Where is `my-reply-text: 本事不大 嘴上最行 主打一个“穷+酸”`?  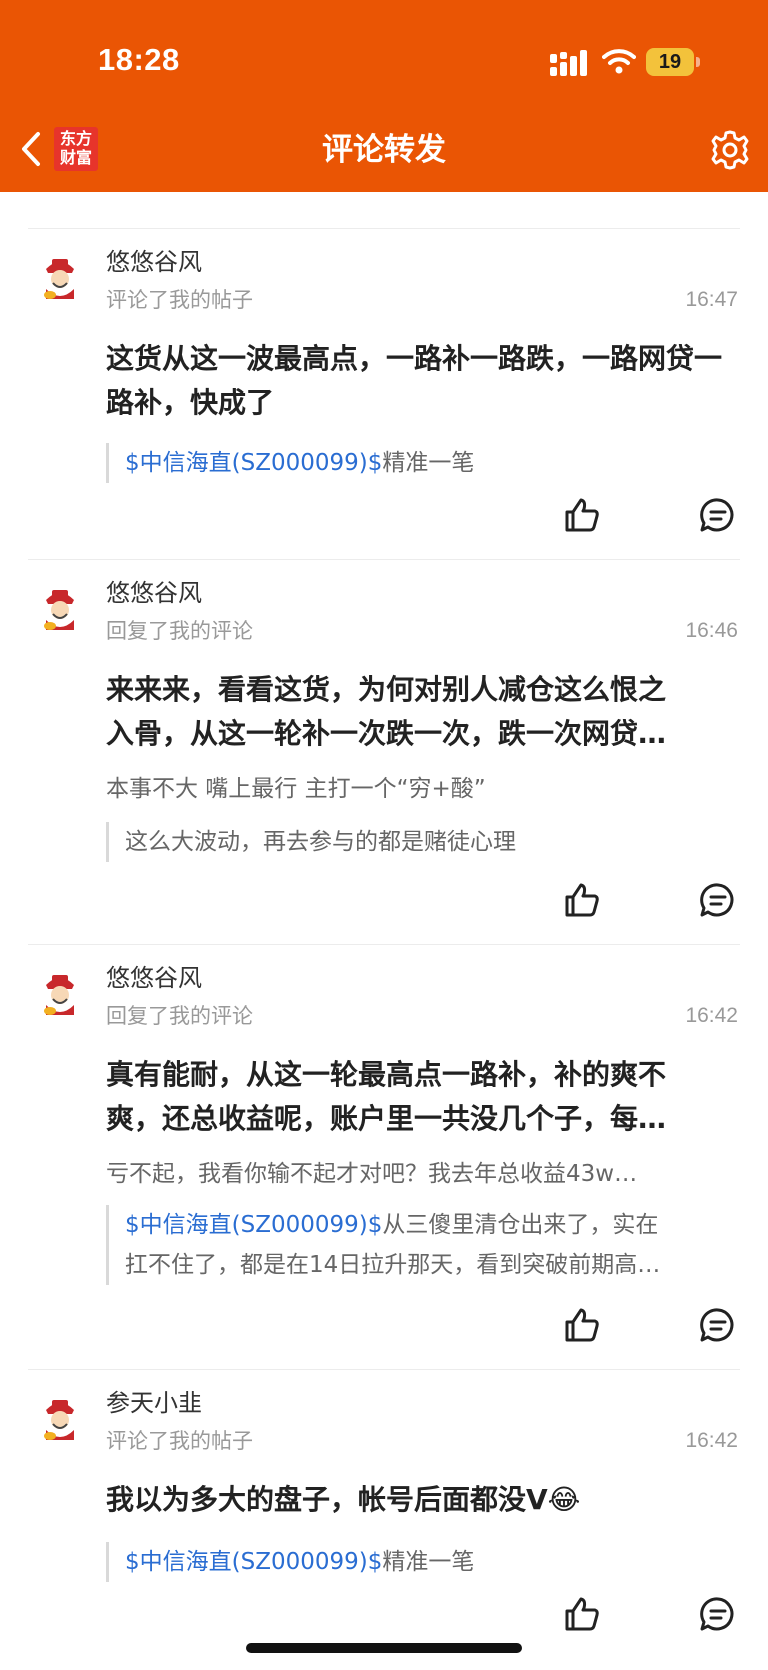
my-reply-text: 本事不大 嘴上最行 主打一个“穷+酸” is located at coordinates (296, 789).